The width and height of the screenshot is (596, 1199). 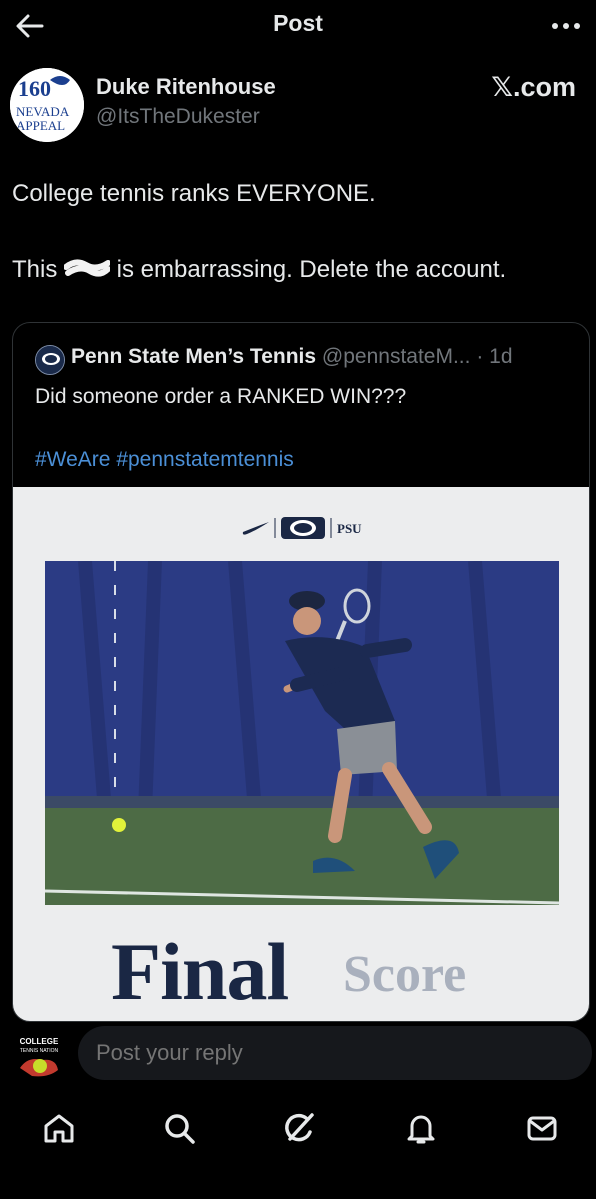 I want to click on post-text-line-1: College tennis ranks EVERYONE., so click(x=194, y=193).